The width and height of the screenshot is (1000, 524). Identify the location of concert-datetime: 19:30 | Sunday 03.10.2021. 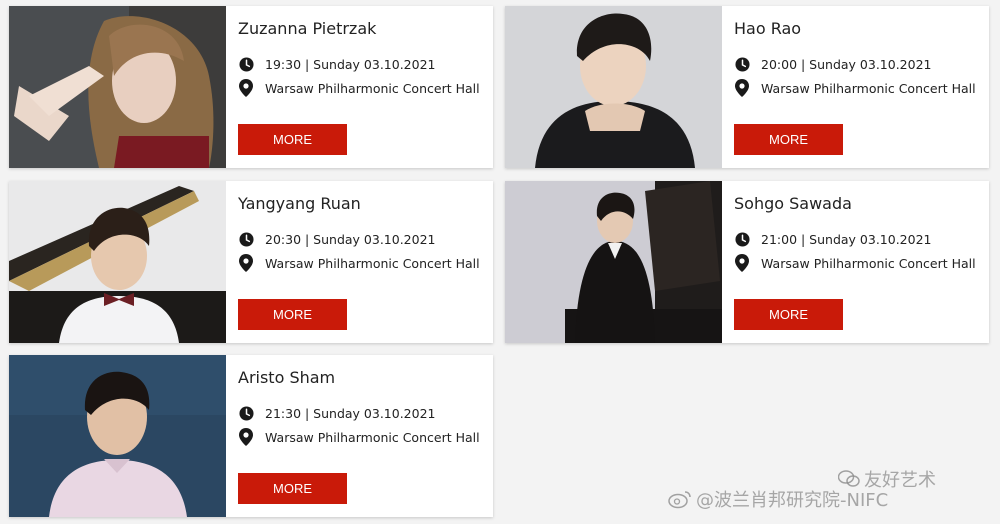
(350, 64).